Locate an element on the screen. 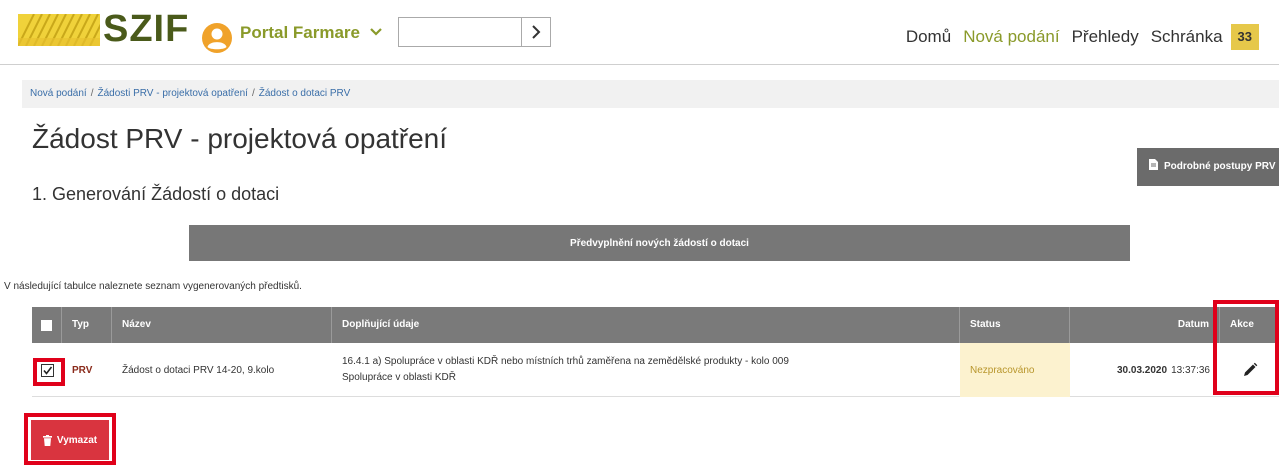 The width and height of the screenshot is (1279, 465). procedures-button: Podrobné postupy PRV is located at coordinates (1208, 167).